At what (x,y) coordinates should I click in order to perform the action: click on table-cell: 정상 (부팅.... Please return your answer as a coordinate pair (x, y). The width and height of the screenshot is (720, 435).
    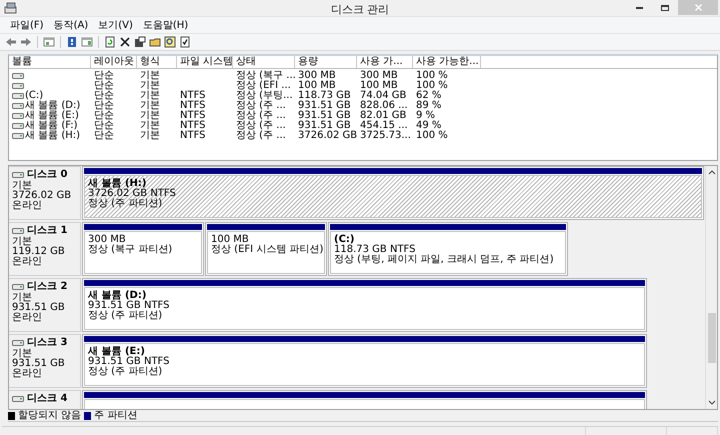
    Looking at the image, I should click on (264, 96).